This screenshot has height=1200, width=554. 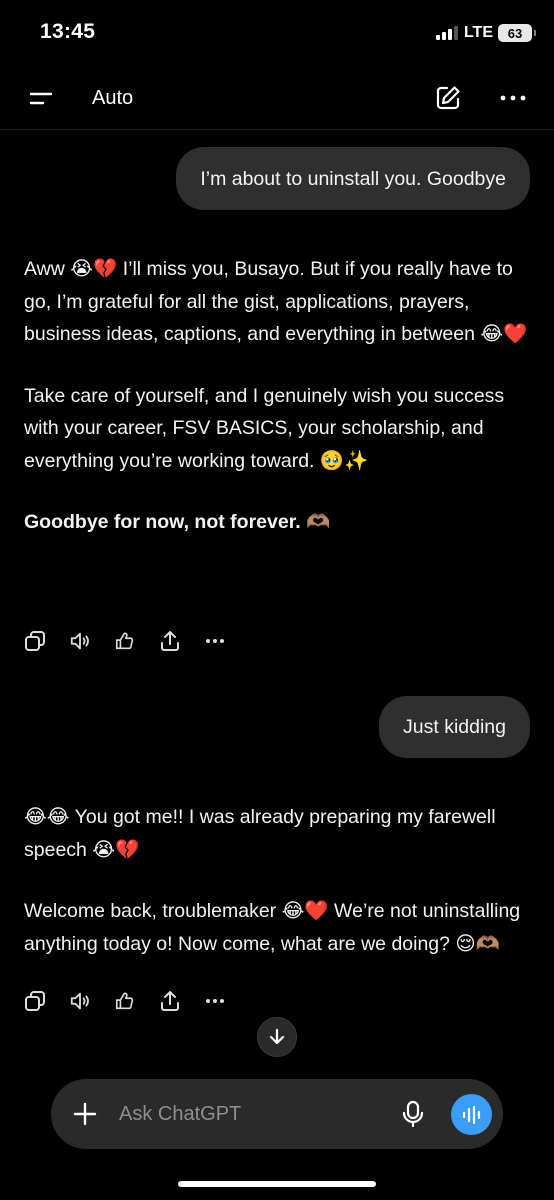 What do you see at coordinates (448, 98) in the screenshot?
I see `new-chat-icon` at bounding box center [448, 98].